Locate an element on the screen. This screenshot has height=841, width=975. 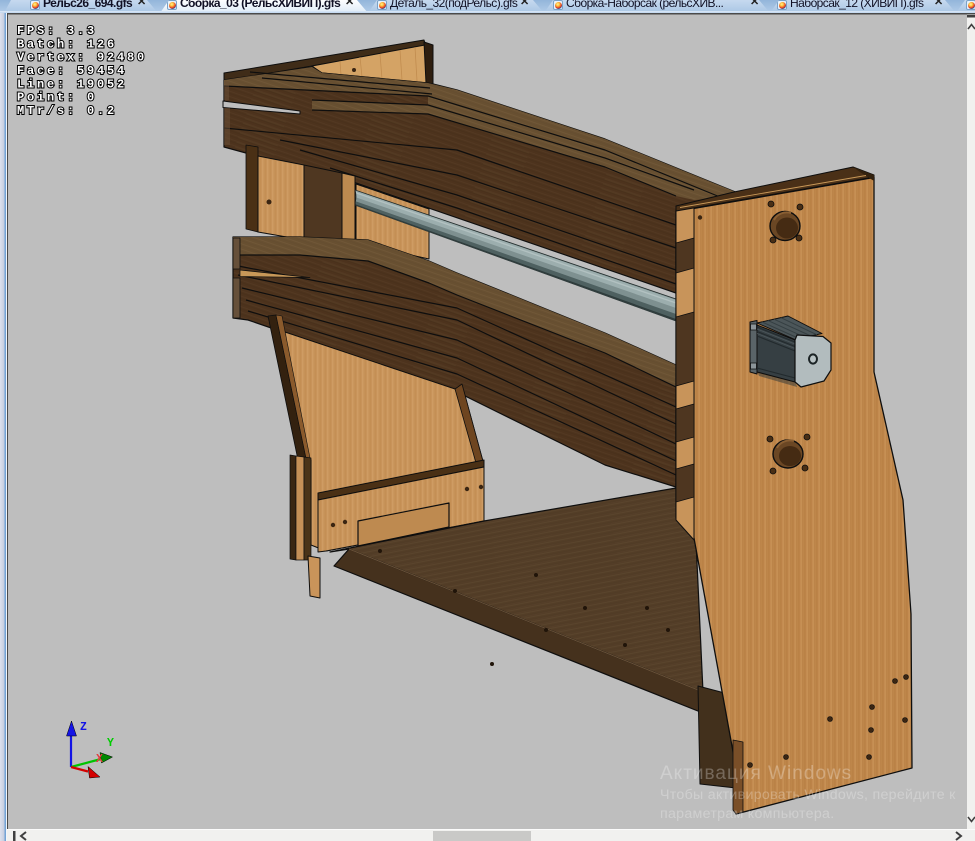
svg-text:Чтобы активировать Windows, пе: Чтобы активировать Windows, перейдите к is located at coordinates (808, 795).